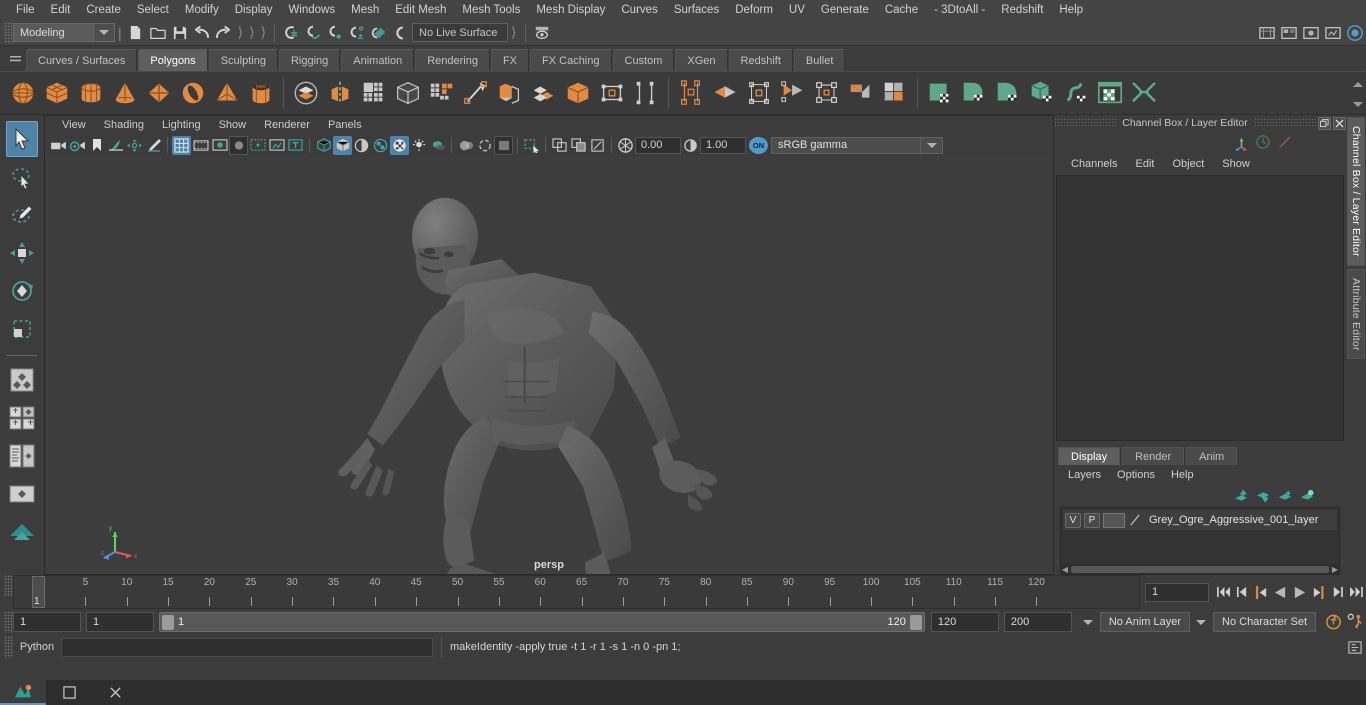 The width and height of the screenshot is (1366, 705). I want to click on render-sequence-icon, so click(1289, 33).